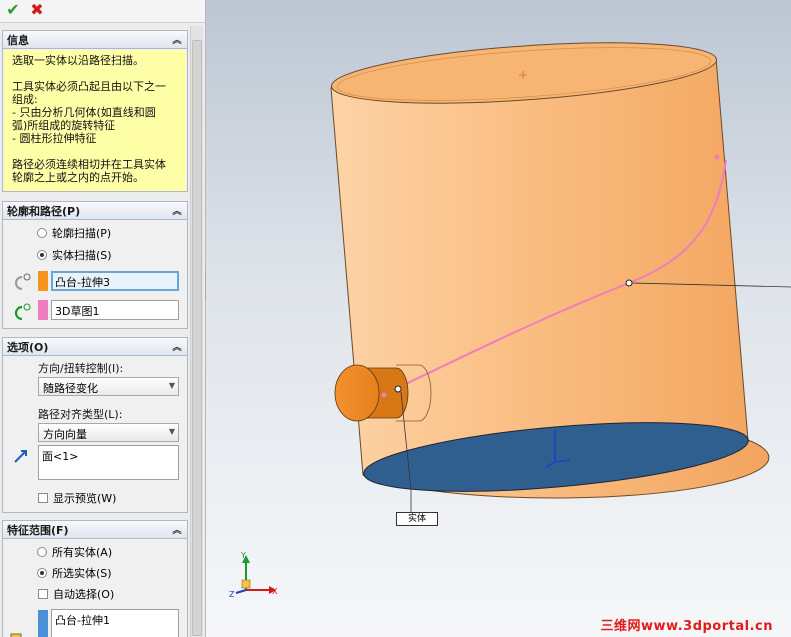 Image resolution: width=791 pixels, height=637 pixels. What do you see at coordinates (89, 171) in the screenshot?
I see `info-text-3: 路径必须连续相切并在工具实体 轮廓之上或之内的点开始。` at bounding box center [89, 171].